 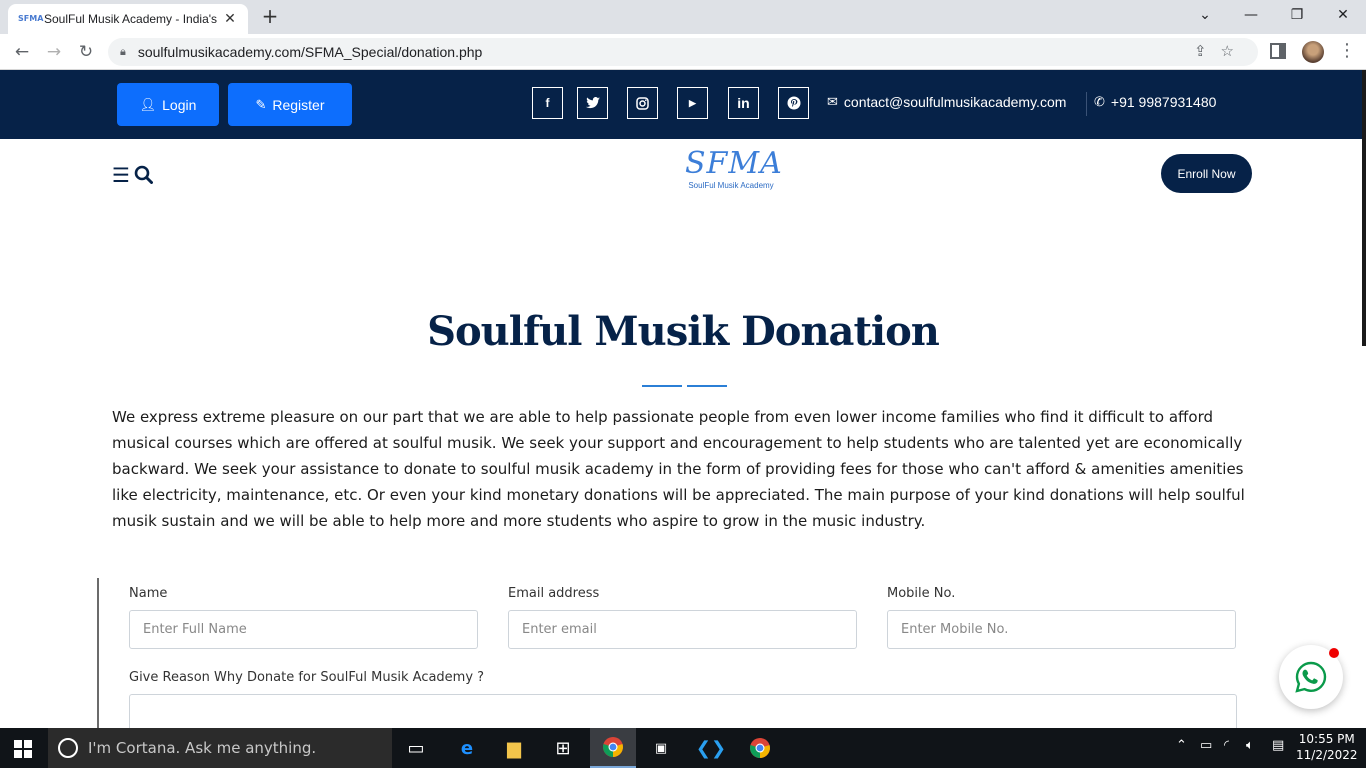 What do you see at coordinates (1278, 745) in the screenshot?
I see `notifications-icon: ▤` at bounding box center [1278, 745].